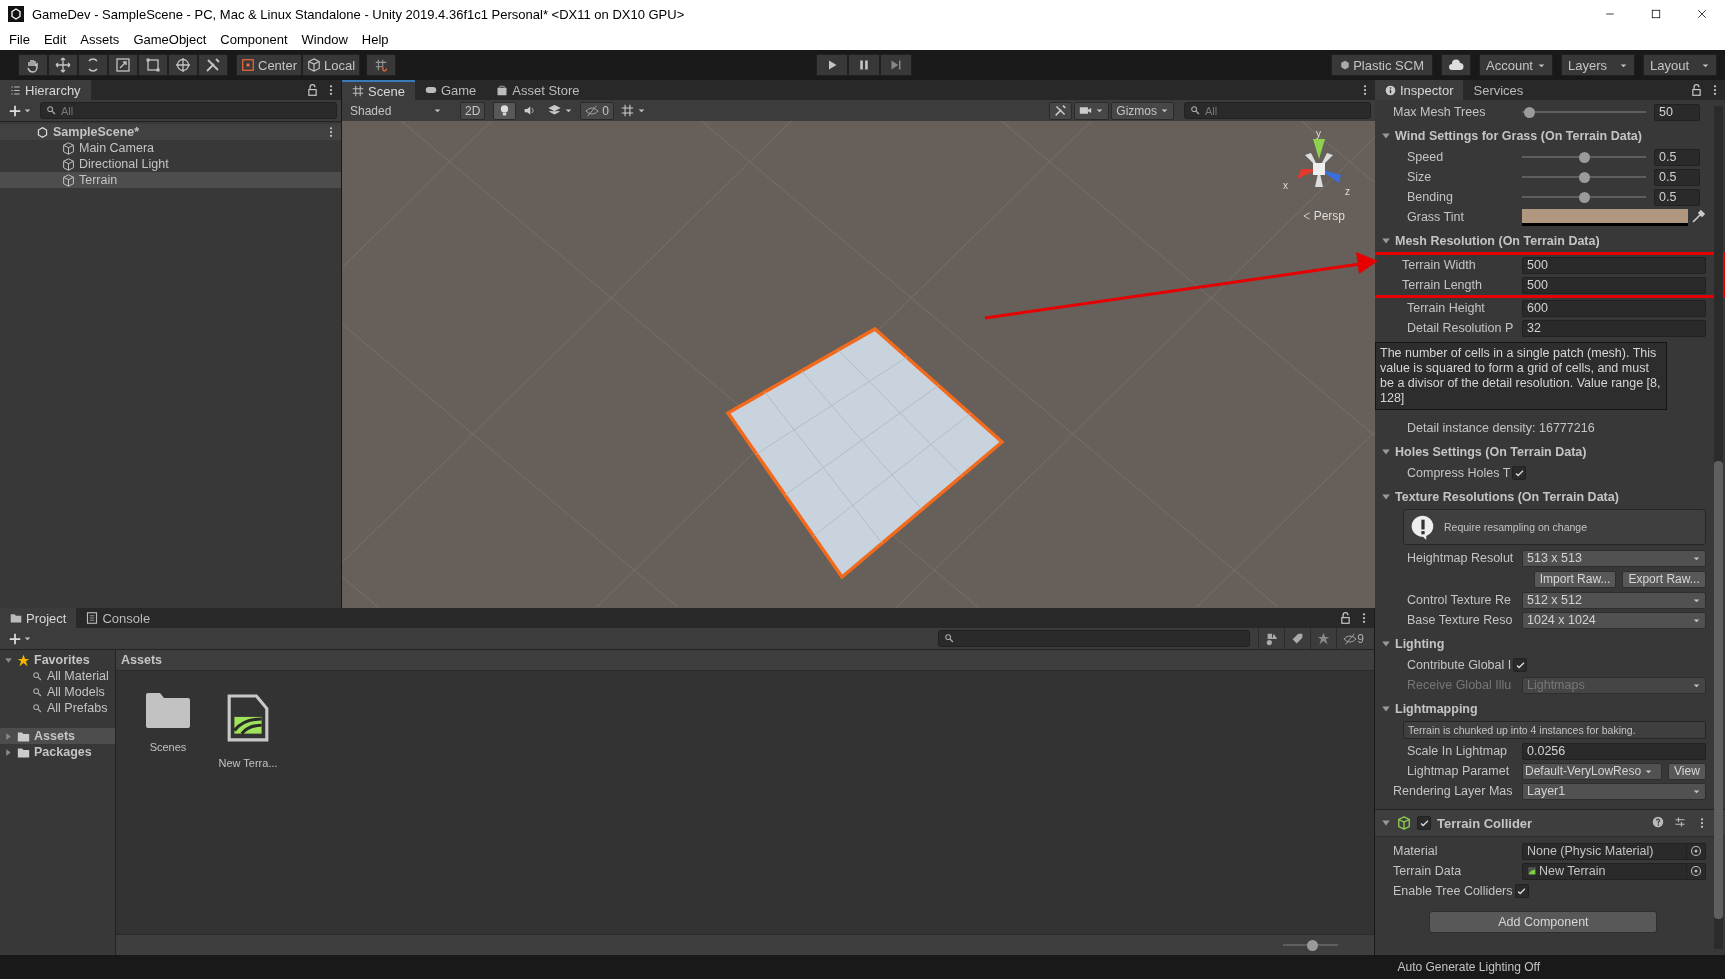 The width and height of the screenshot is (1725, 979). Describe the element at coordinates (895, 65) in the screenshot. I see `step-button` at that location.